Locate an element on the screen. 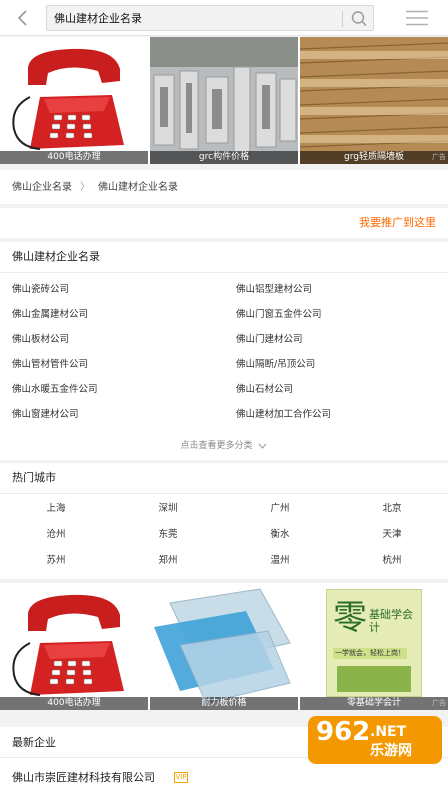 Image resolution: width=448 pixels, height=796 pixels. book-cover: 零 基础学会计 一学就会，轻松上岗！ is located at coordinates (374, 643).